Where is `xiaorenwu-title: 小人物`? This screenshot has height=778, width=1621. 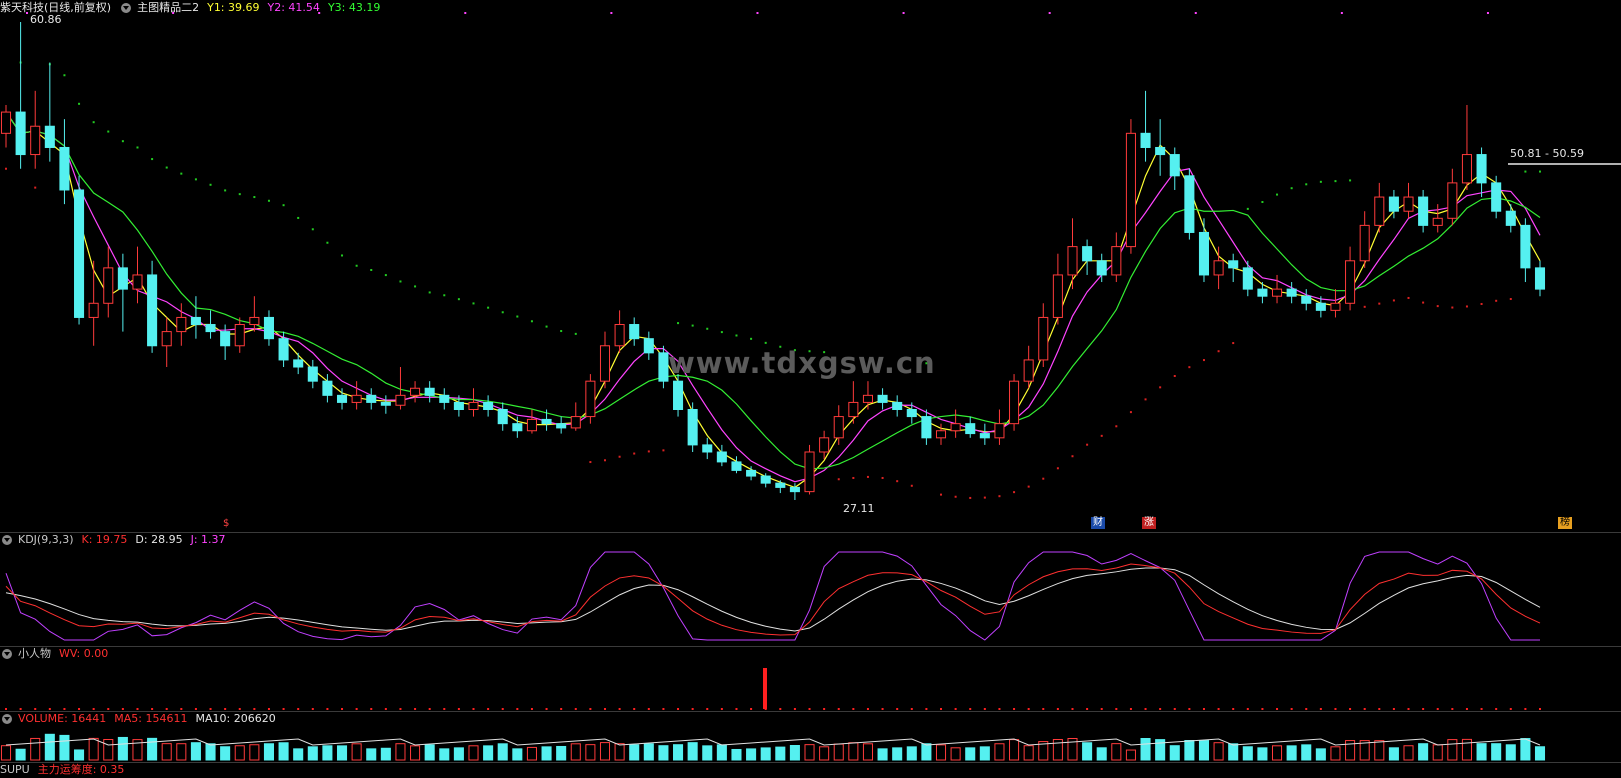
xiaorenwu-title: 小人物 is located at coordinates (34, 654).